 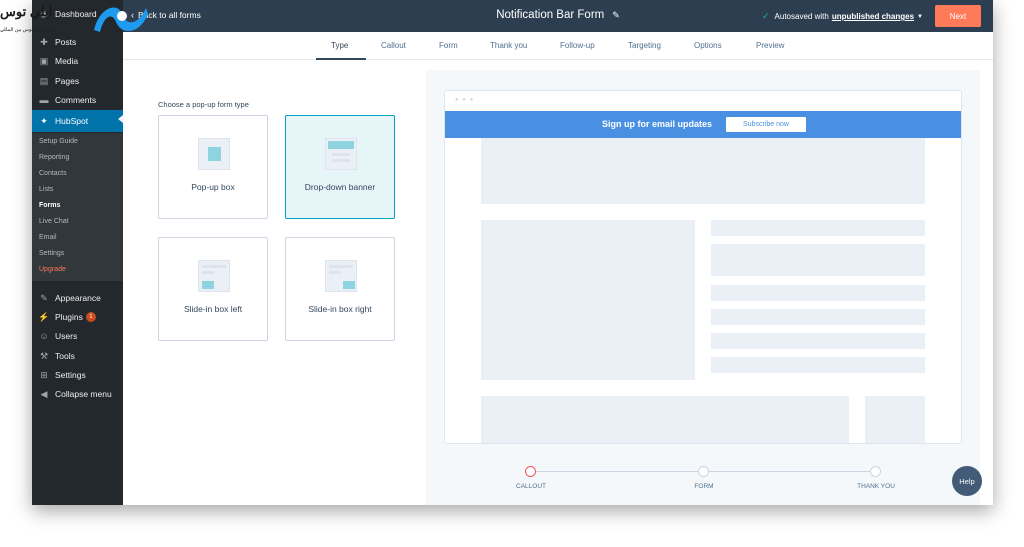 What do you see at coordinates (508, 45) in the screenshot?
I see `tab-thank-you: Thank you` at bounding box center [508, 45].